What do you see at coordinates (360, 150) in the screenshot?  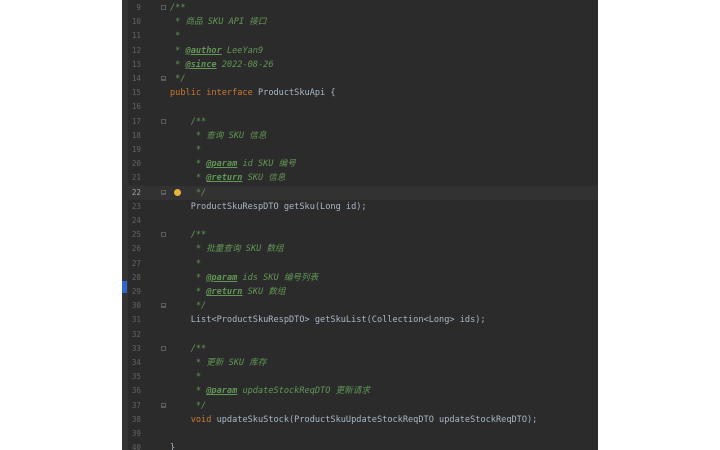 I see `code-line: 19 *` at bounding box center [360, 150].